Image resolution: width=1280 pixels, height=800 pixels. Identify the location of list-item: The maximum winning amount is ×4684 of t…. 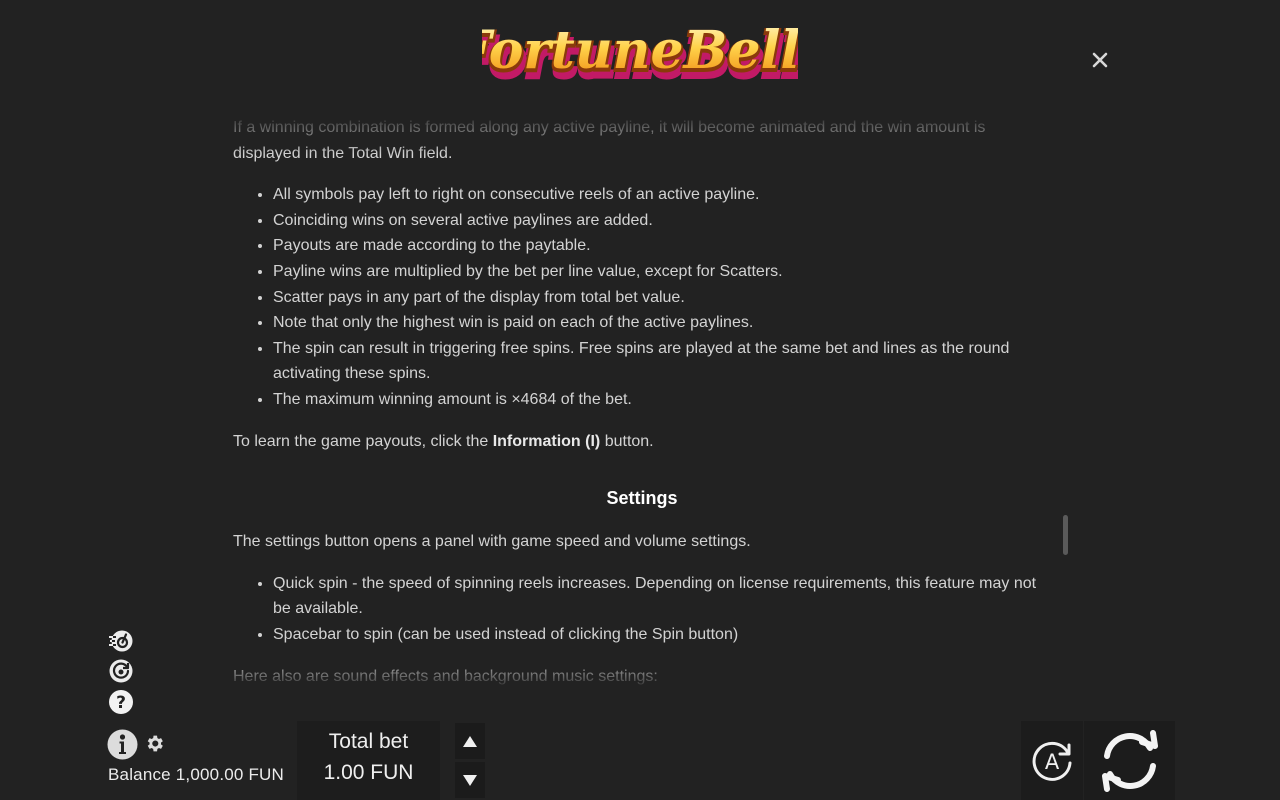
(662, 400).